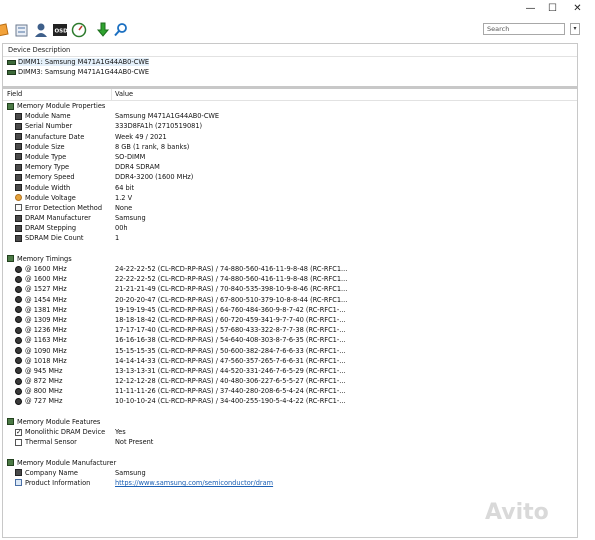  Describe the element at coordinates (22, 30) in the screenshot. I see `computer-icon` at that location.